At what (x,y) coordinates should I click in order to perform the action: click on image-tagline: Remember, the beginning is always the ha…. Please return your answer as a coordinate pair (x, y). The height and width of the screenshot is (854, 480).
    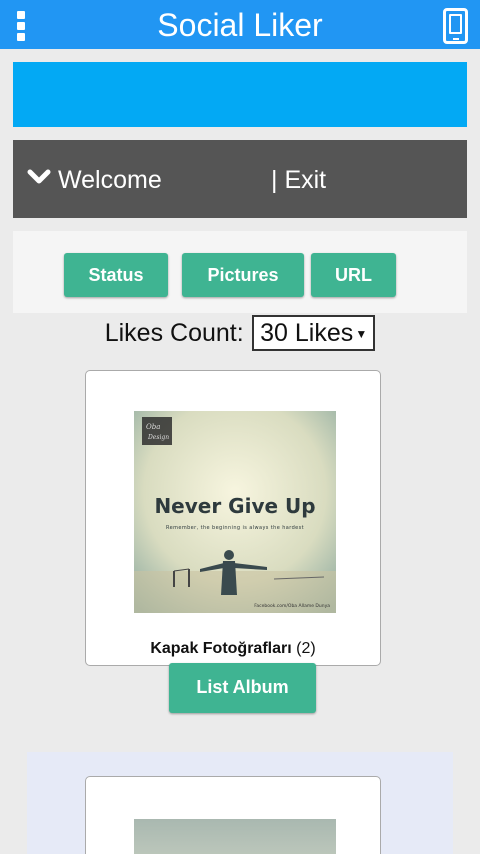
    Looking at the image, I should click on (235, 528).